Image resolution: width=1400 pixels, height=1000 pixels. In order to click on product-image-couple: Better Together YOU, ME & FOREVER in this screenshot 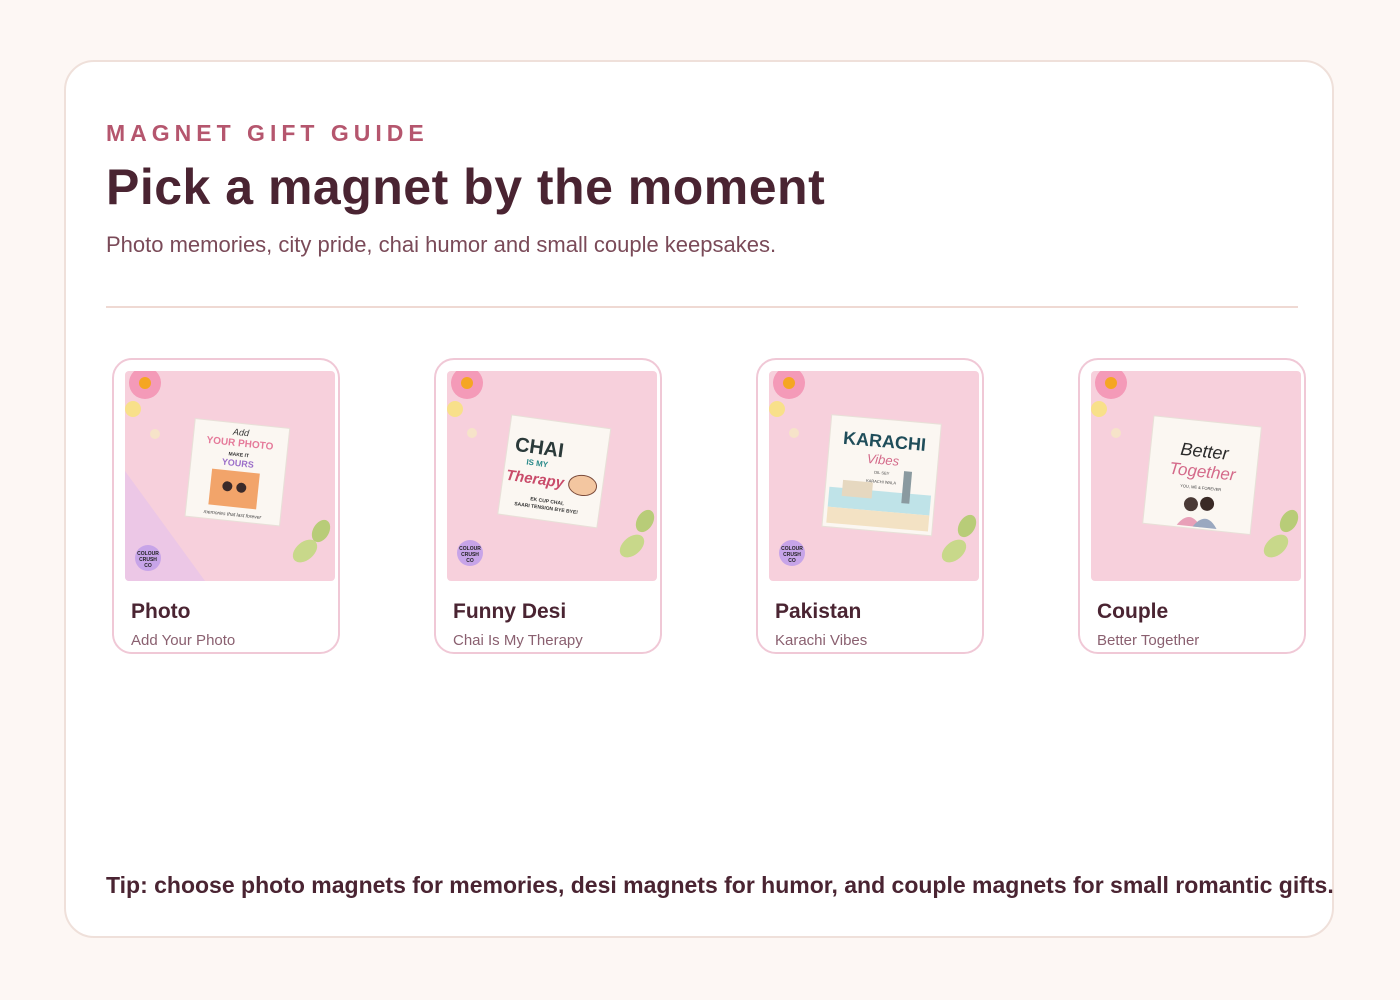, I will do `click(1196, 476)`.